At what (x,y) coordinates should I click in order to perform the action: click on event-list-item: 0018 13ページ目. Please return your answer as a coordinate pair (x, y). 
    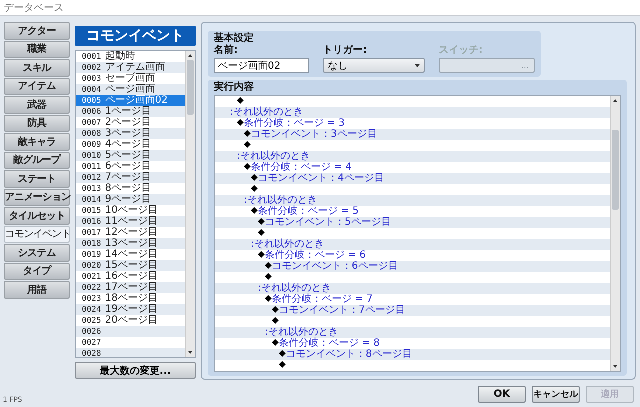
    Looking at the image, I should click on (130, 243).